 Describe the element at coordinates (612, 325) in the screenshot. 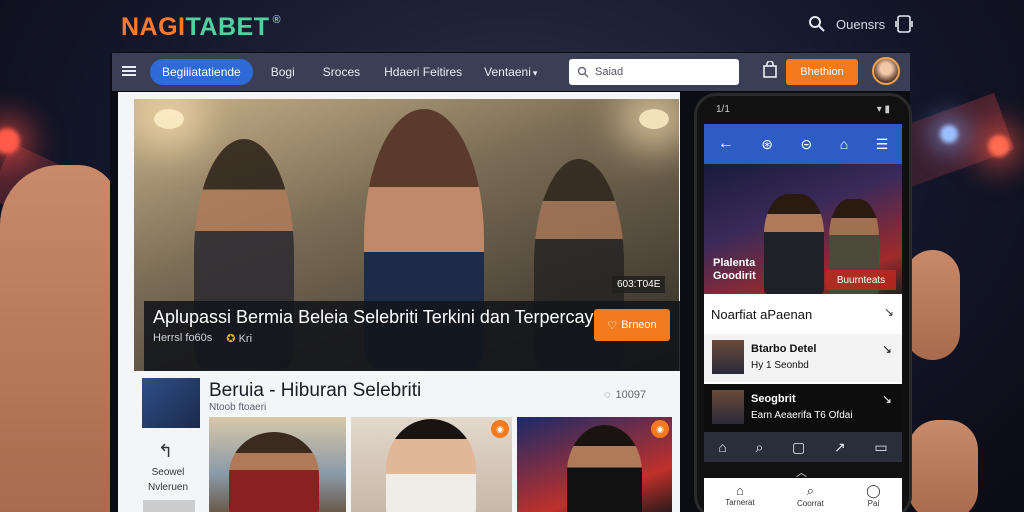

I see `heart-icon: ♡` at that location.